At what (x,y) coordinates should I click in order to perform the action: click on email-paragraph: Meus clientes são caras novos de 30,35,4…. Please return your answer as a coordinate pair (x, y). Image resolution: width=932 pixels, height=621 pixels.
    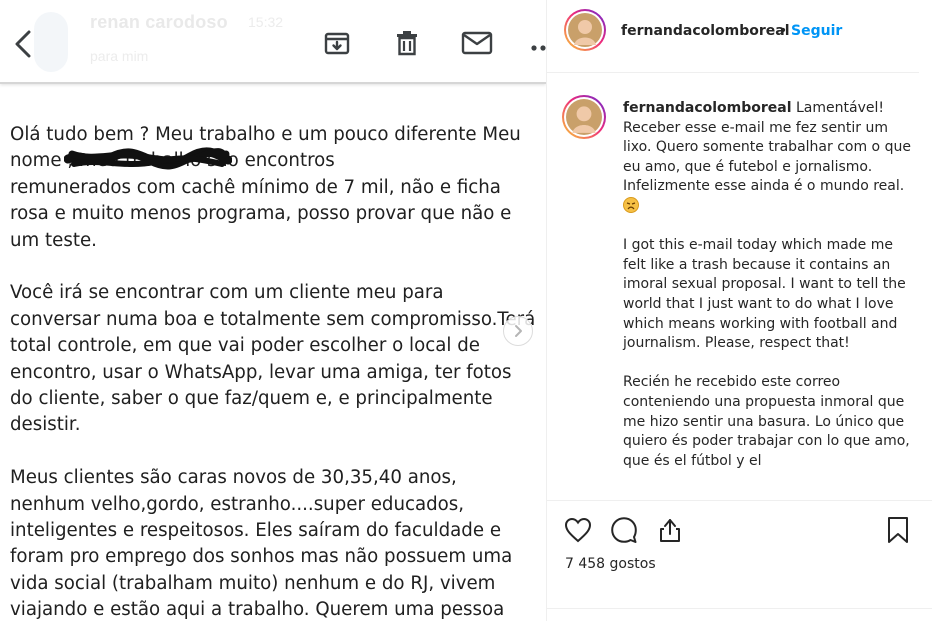
    Looking at the image, I should click on (261, 544).